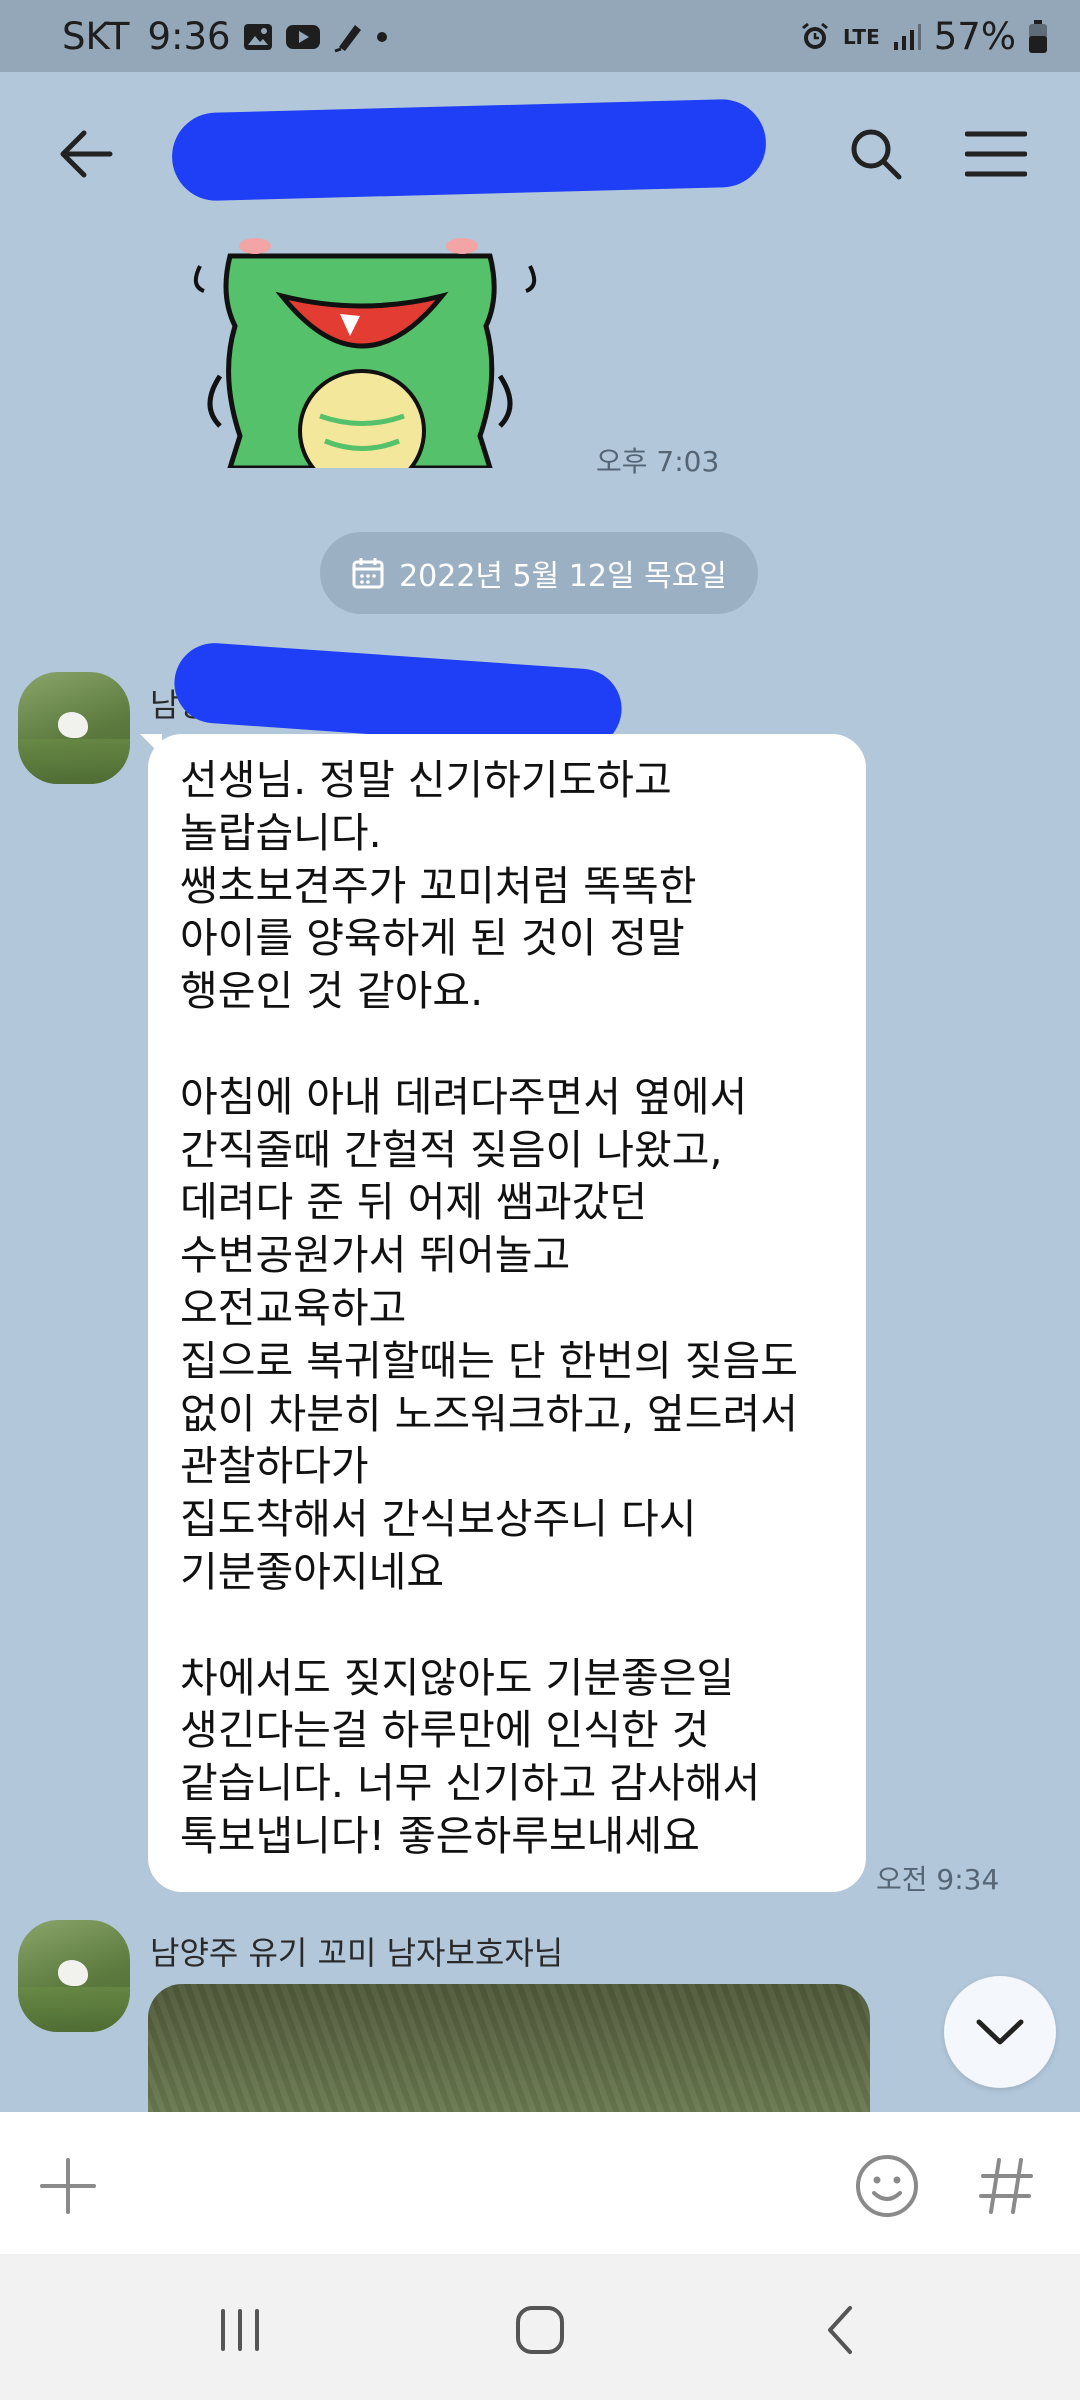 The width and height of the screenshot is (1080, 2400). Describe the element at coordinates (480, 2182) in the screenshot. I see `message-input-field` at that location.